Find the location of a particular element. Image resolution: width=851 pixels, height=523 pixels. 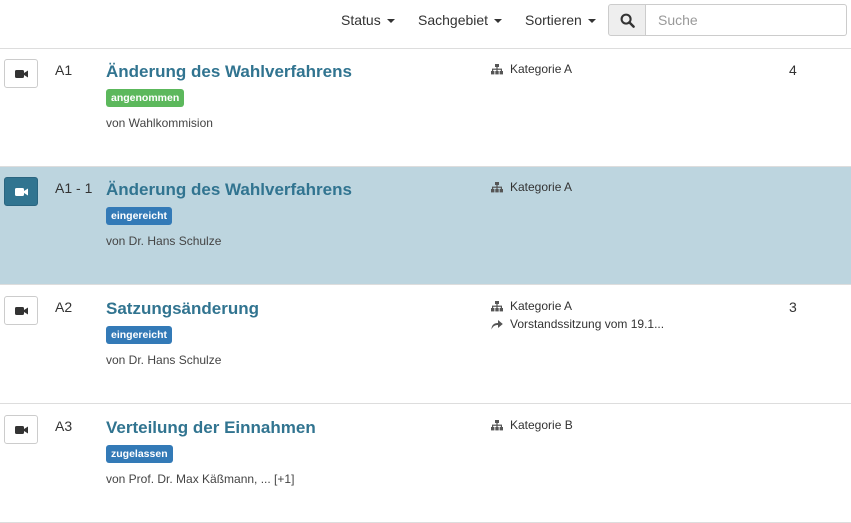

status-filter-dropdown: Status is located at coordinates (368, 20).